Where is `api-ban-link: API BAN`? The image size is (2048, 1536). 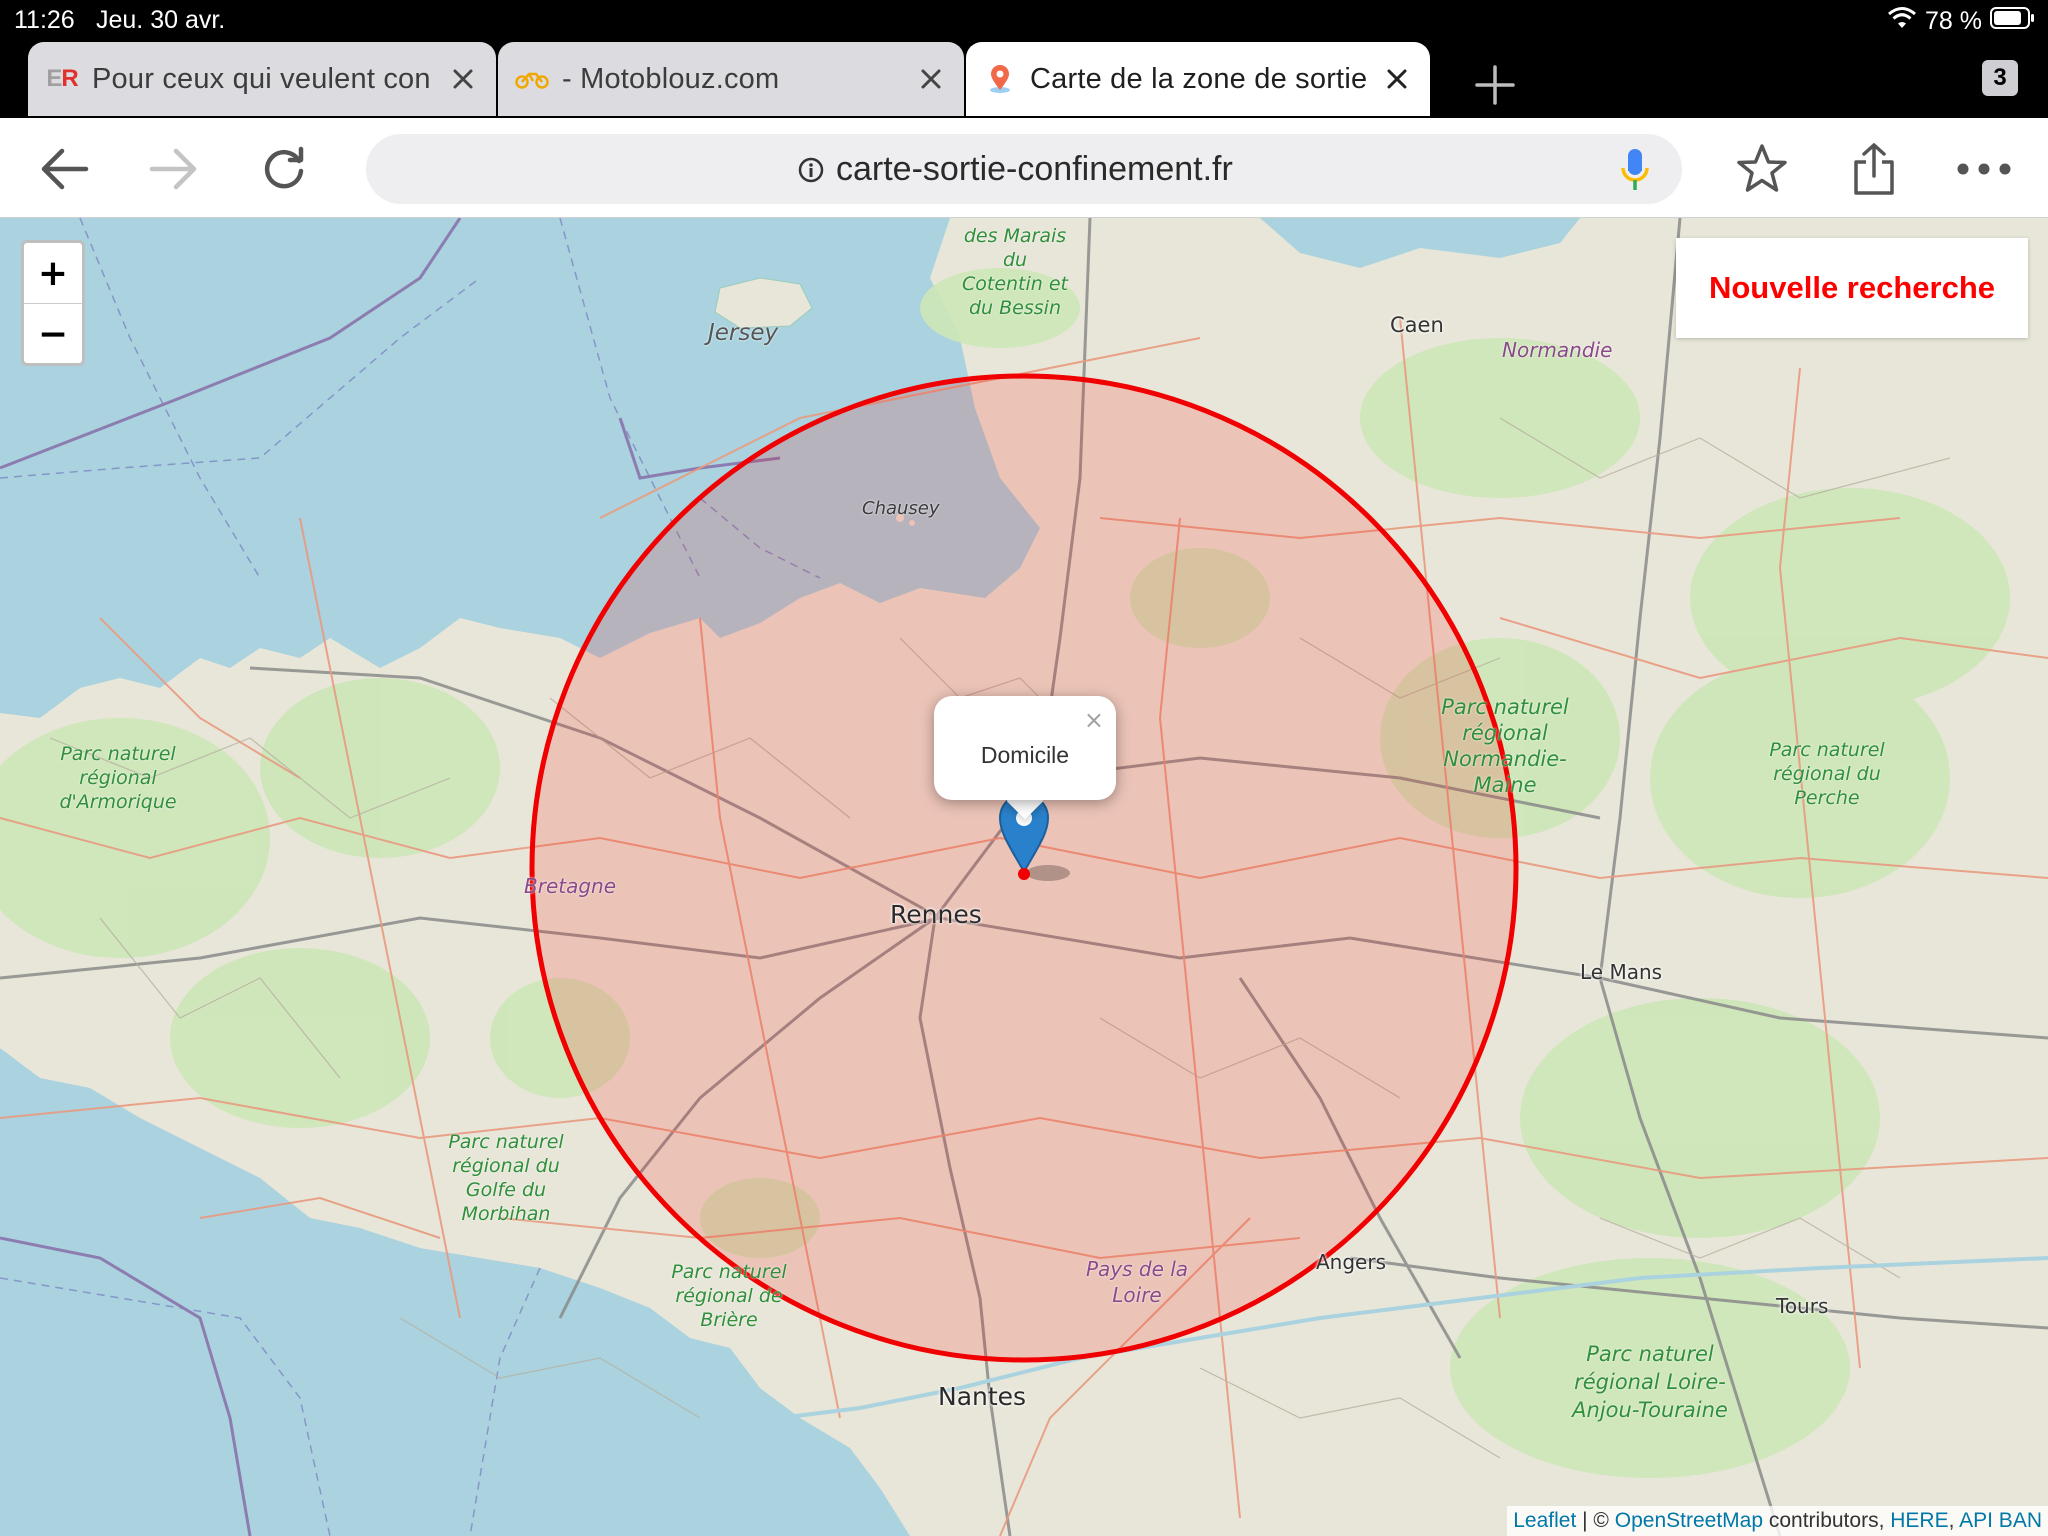
api-ban-link: API BAN is located at coordinates (2000, 1520).